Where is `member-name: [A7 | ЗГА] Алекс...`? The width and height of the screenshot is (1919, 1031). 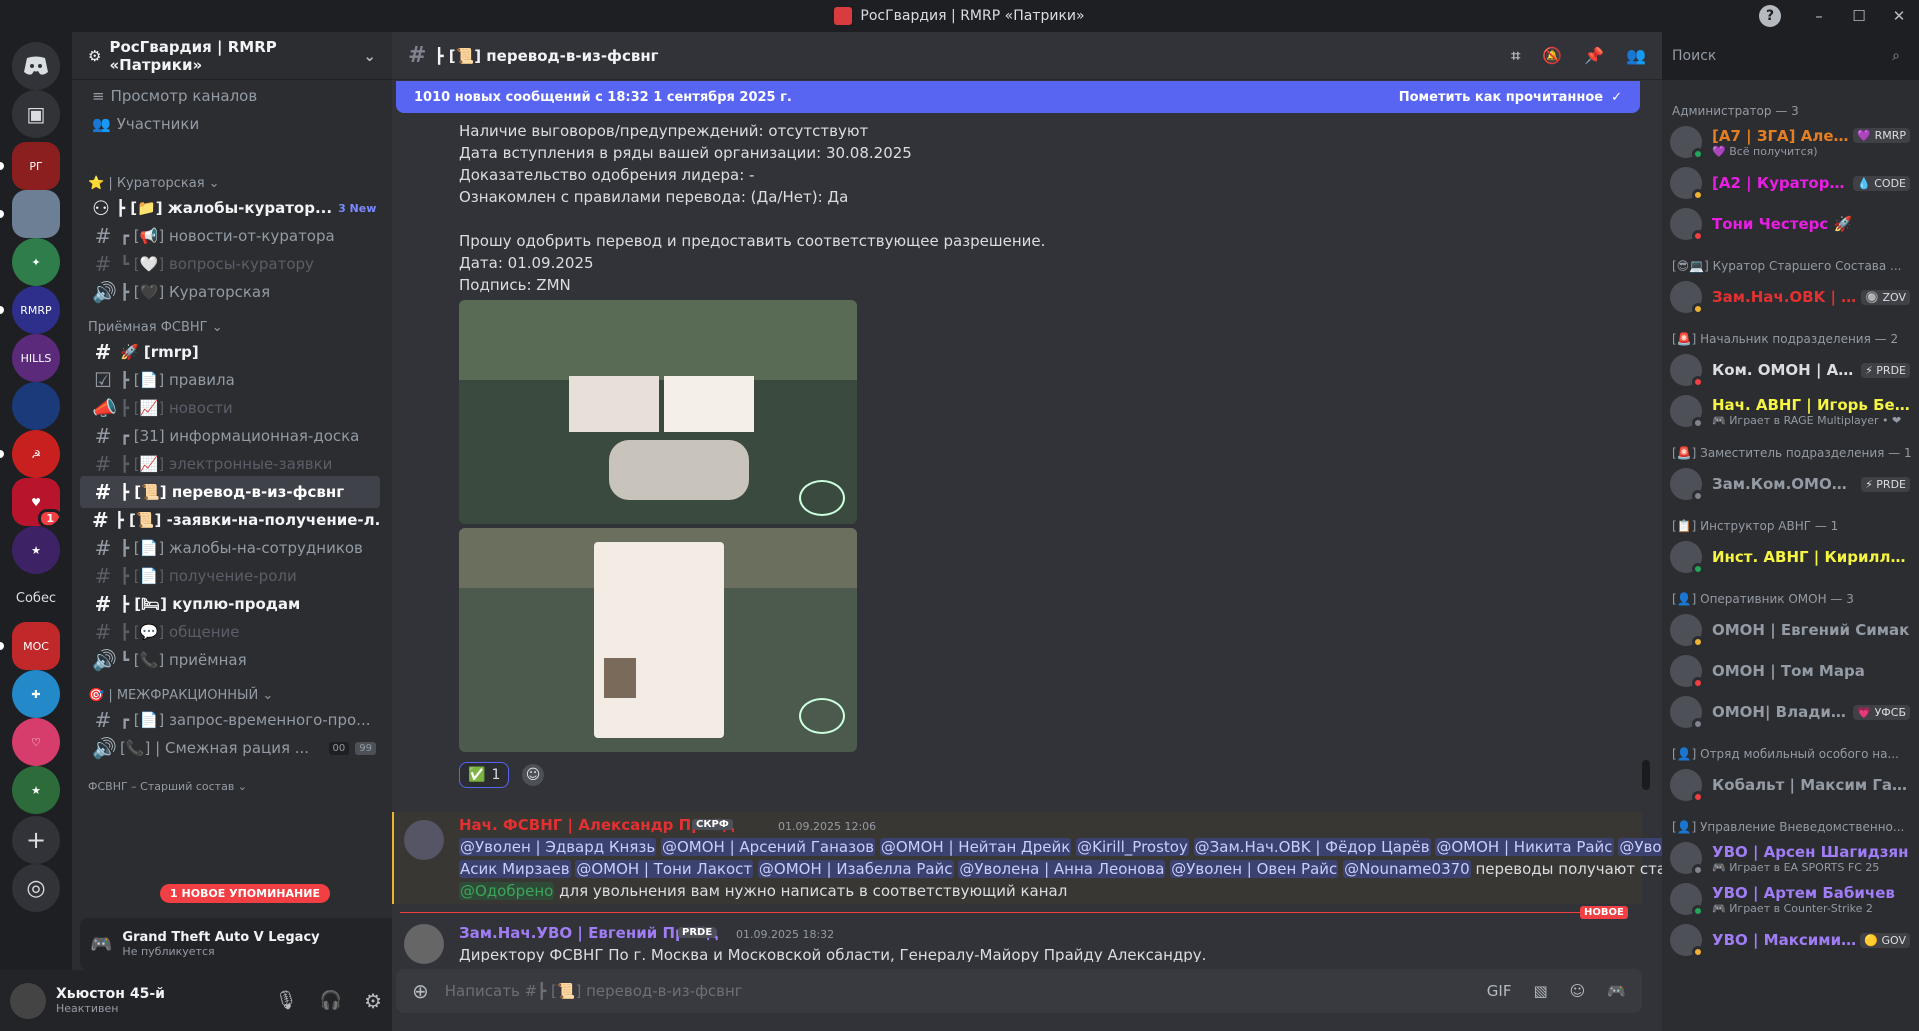
member-name: [A7 | ЗГА] Алекс... is located at coordinates (1780, 135).